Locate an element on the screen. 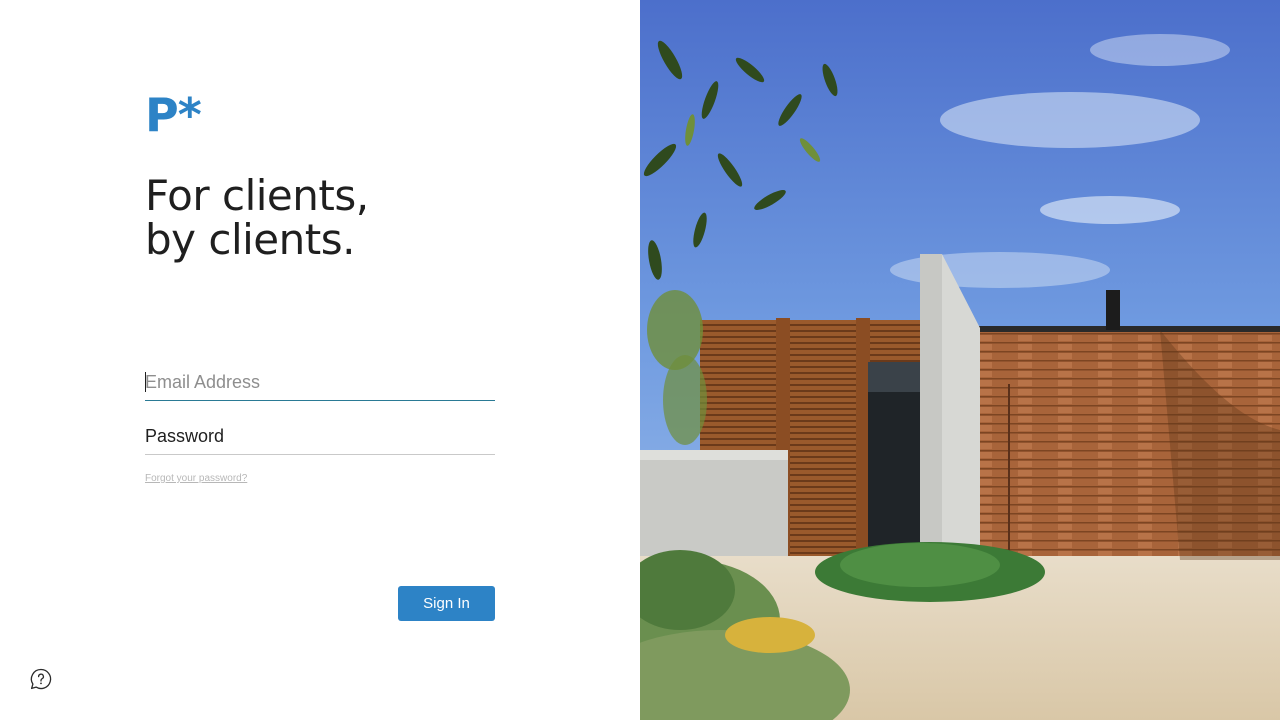  sign-in-button: Sign In is located at coordinates (446, 603).